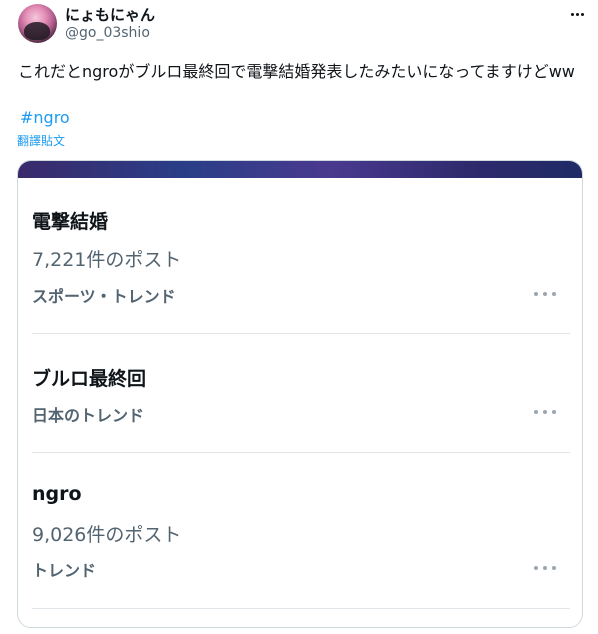  Describe the element at coordinates (107, 535) in the screenshot. I see `trend-post-count: 9,026件のポスト` at that location.